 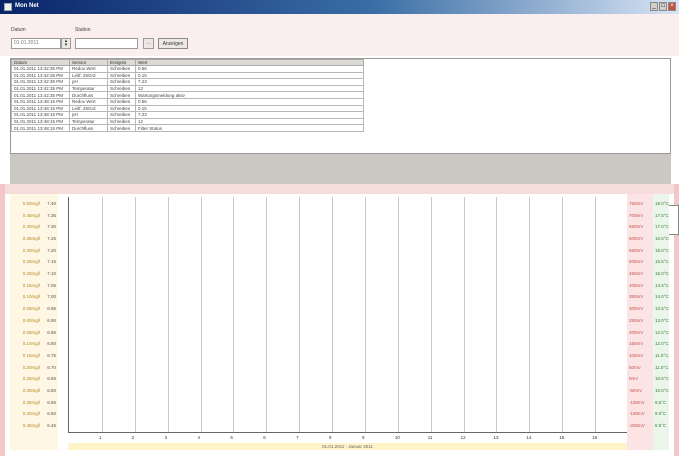 I want to click on axis-tick-label: 100mV, so click(x=636, y=355).